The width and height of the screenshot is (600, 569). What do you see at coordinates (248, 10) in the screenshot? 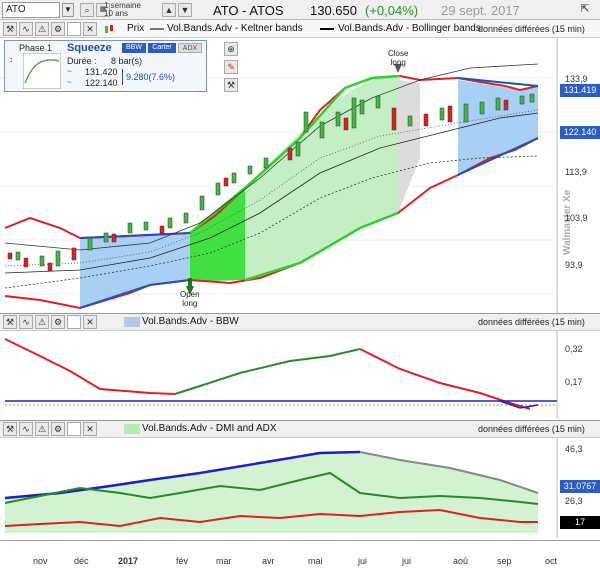
I see `instrument-name: ATO - ATOS` at bounding box center [248, 10].